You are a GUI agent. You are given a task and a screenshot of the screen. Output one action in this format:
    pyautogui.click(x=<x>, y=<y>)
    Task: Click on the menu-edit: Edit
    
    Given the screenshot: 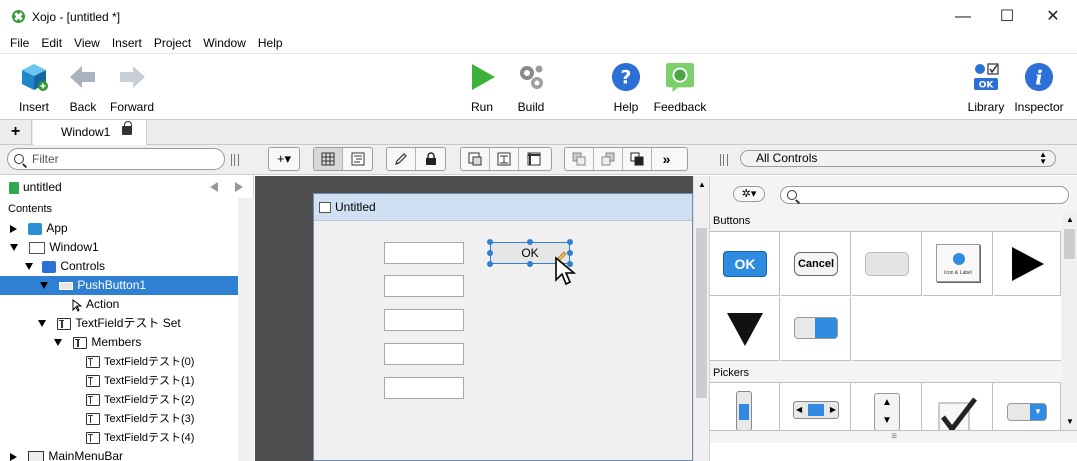 What is the action you would take?
    pyautogui.click(x=51, y=43)
    